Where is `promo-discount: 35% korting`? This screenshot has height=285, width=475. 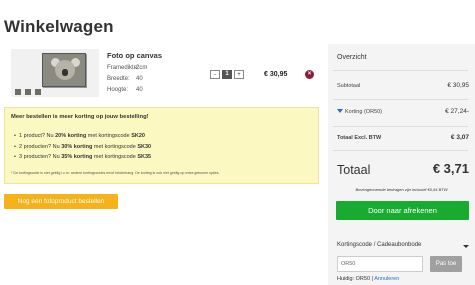
promo-discount: 35% korting is located at coordinates (77, 157).